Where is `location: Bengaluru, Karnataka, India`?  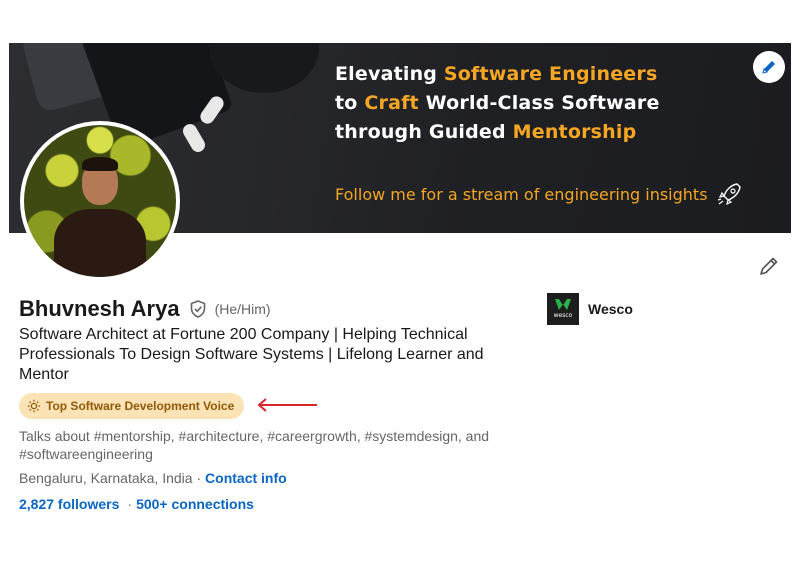
location: Bengaluru, Karnataka, India is located at coordinates (106, 478).